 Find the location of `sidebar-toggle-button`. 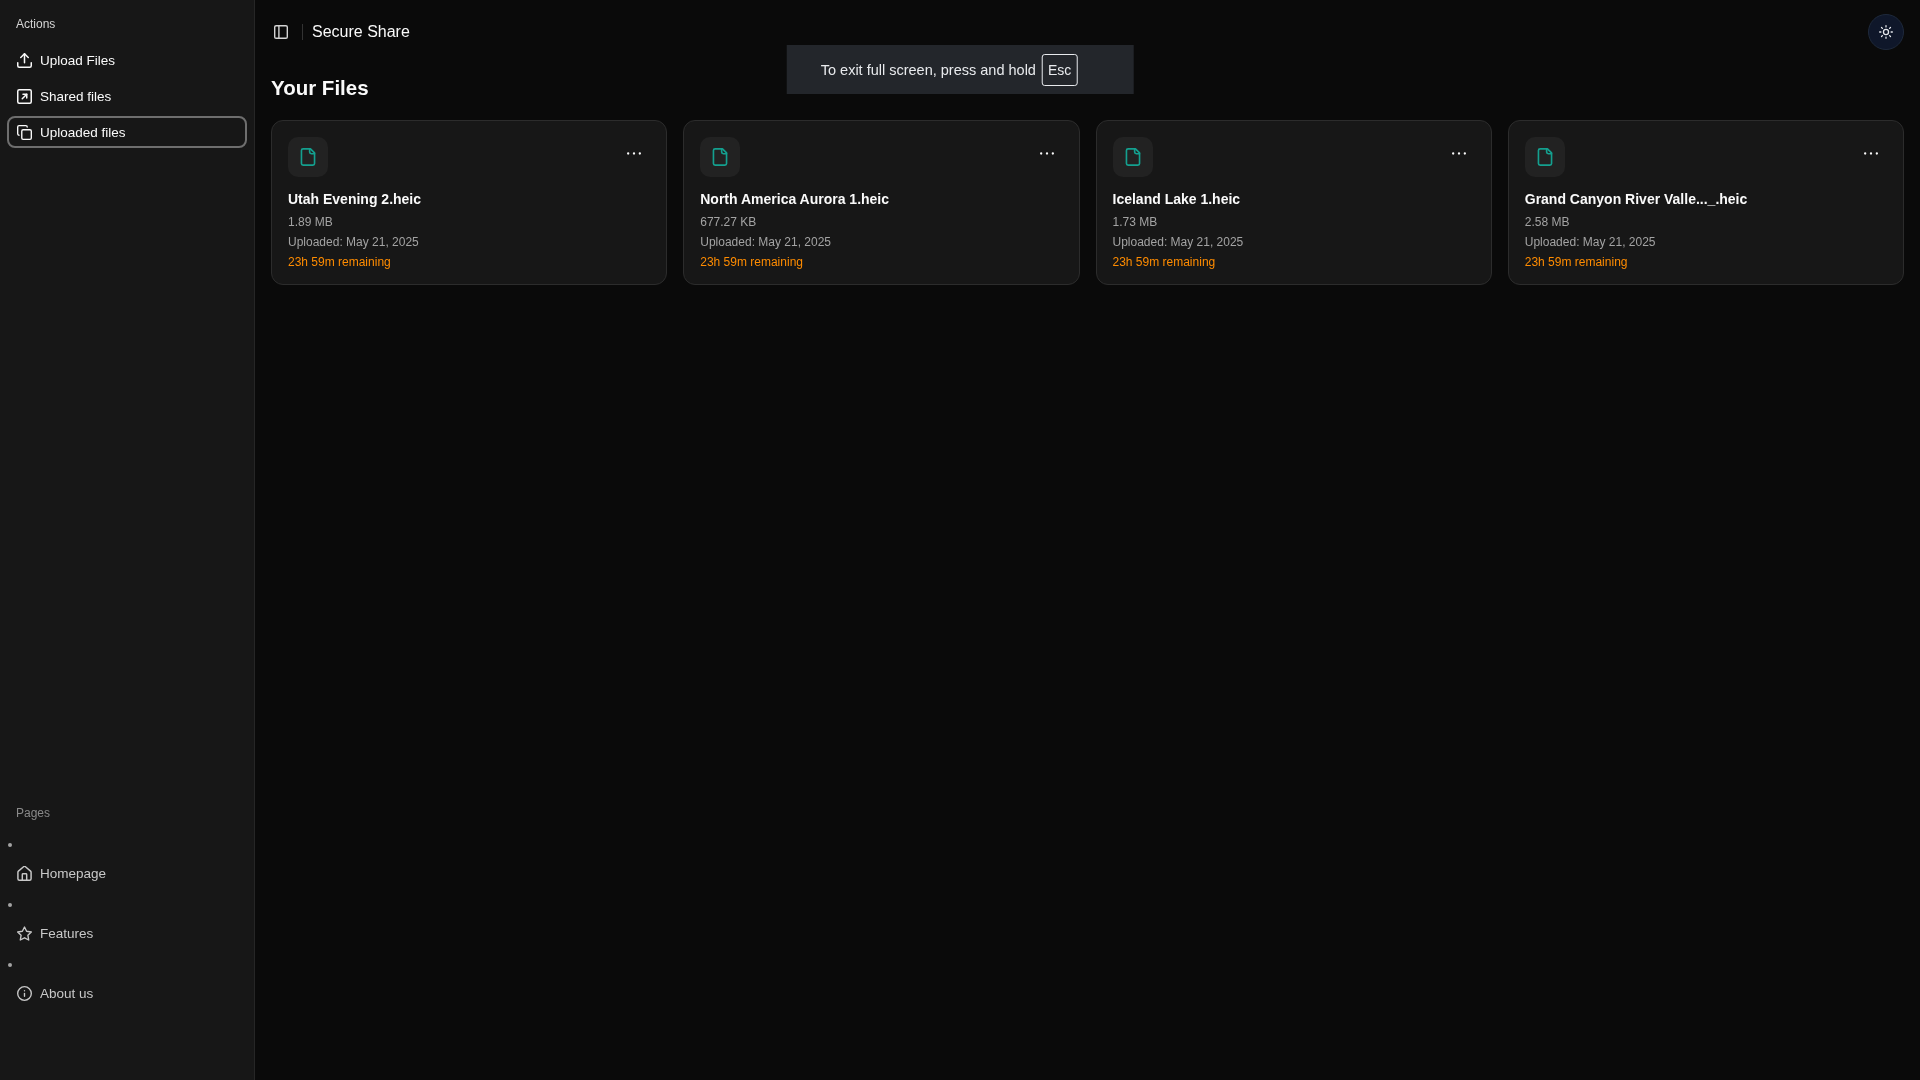

sidebar-toggle-button is located at coordinates (281, 32).